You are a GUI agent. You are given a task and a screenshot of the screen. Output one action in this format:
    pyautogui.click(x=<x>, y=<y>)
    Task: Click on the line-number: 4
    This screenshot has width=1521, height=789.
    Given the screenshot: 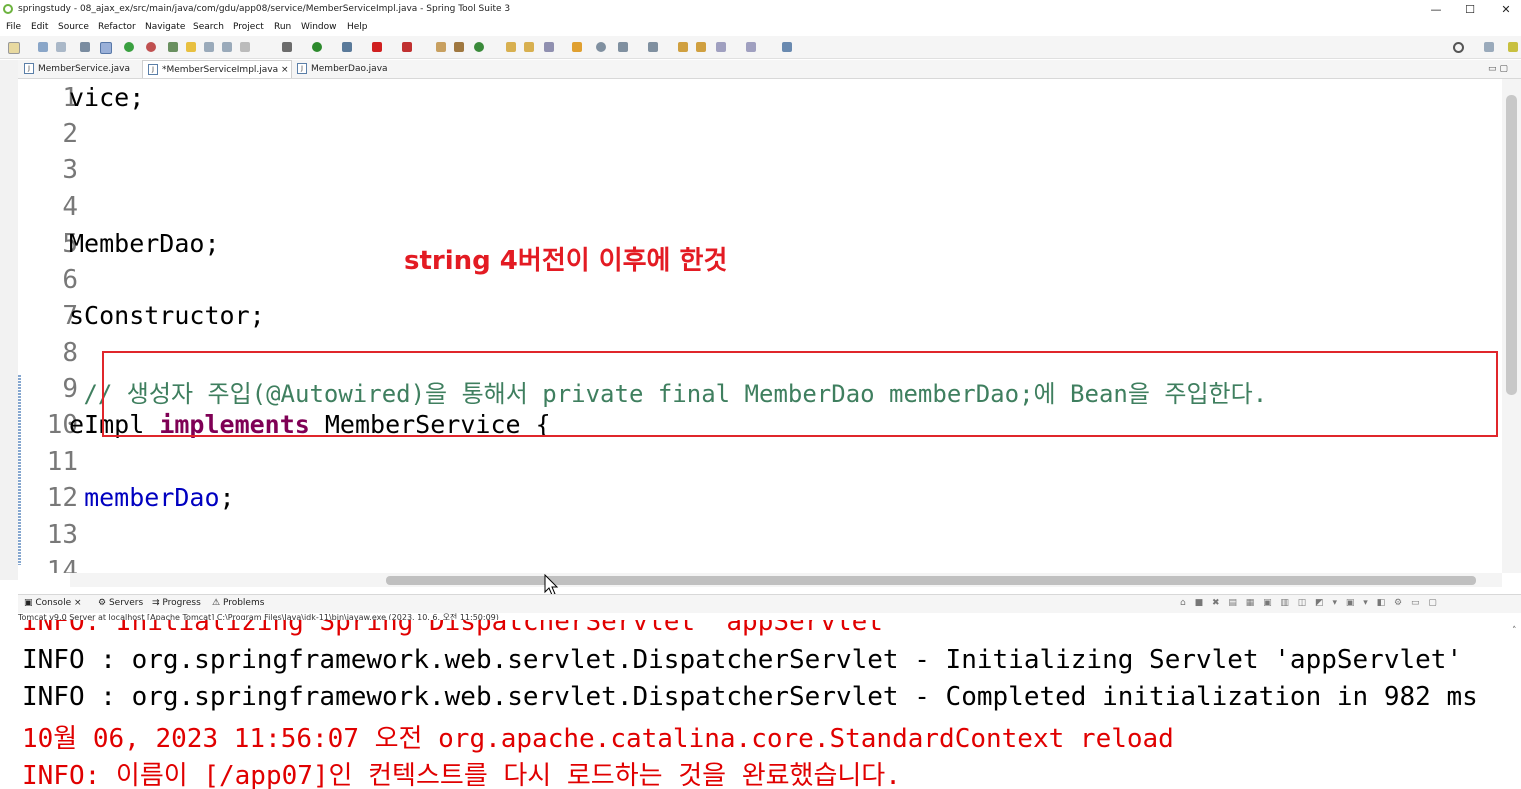 What is the action you would take?
    pyautogui.click(x=70, y=207)
    